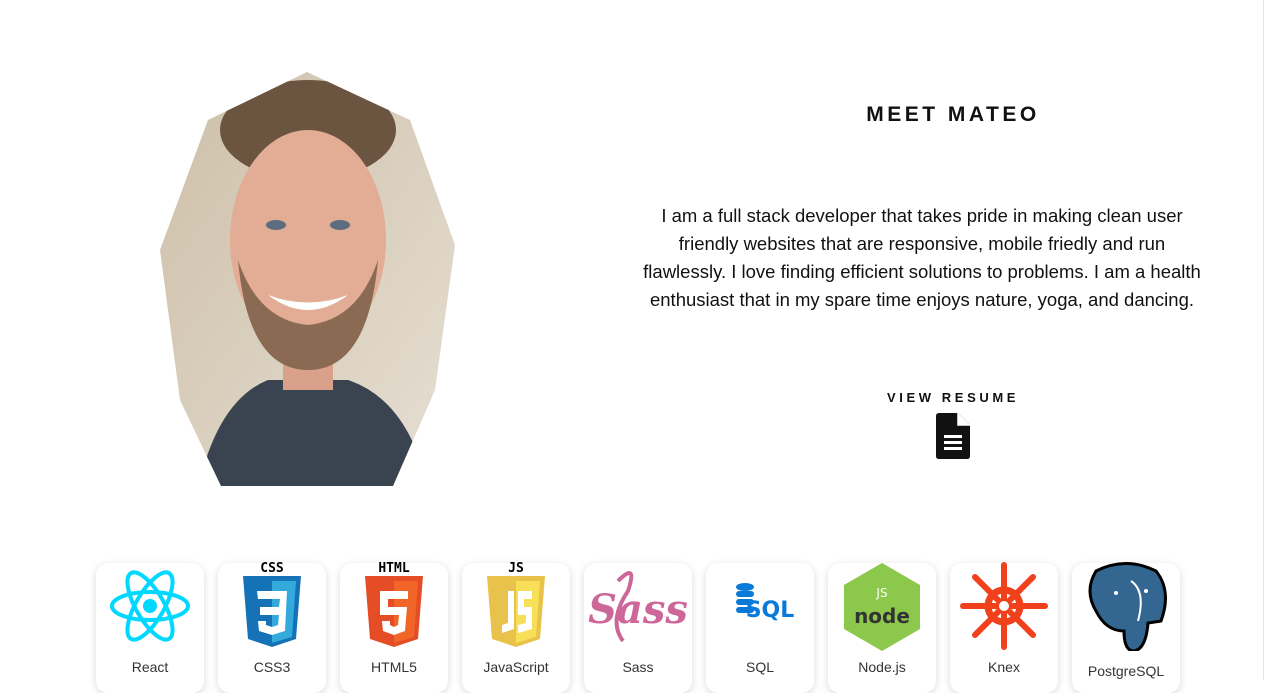  I want to click on sass-icon: Sass, so click(638, 607).